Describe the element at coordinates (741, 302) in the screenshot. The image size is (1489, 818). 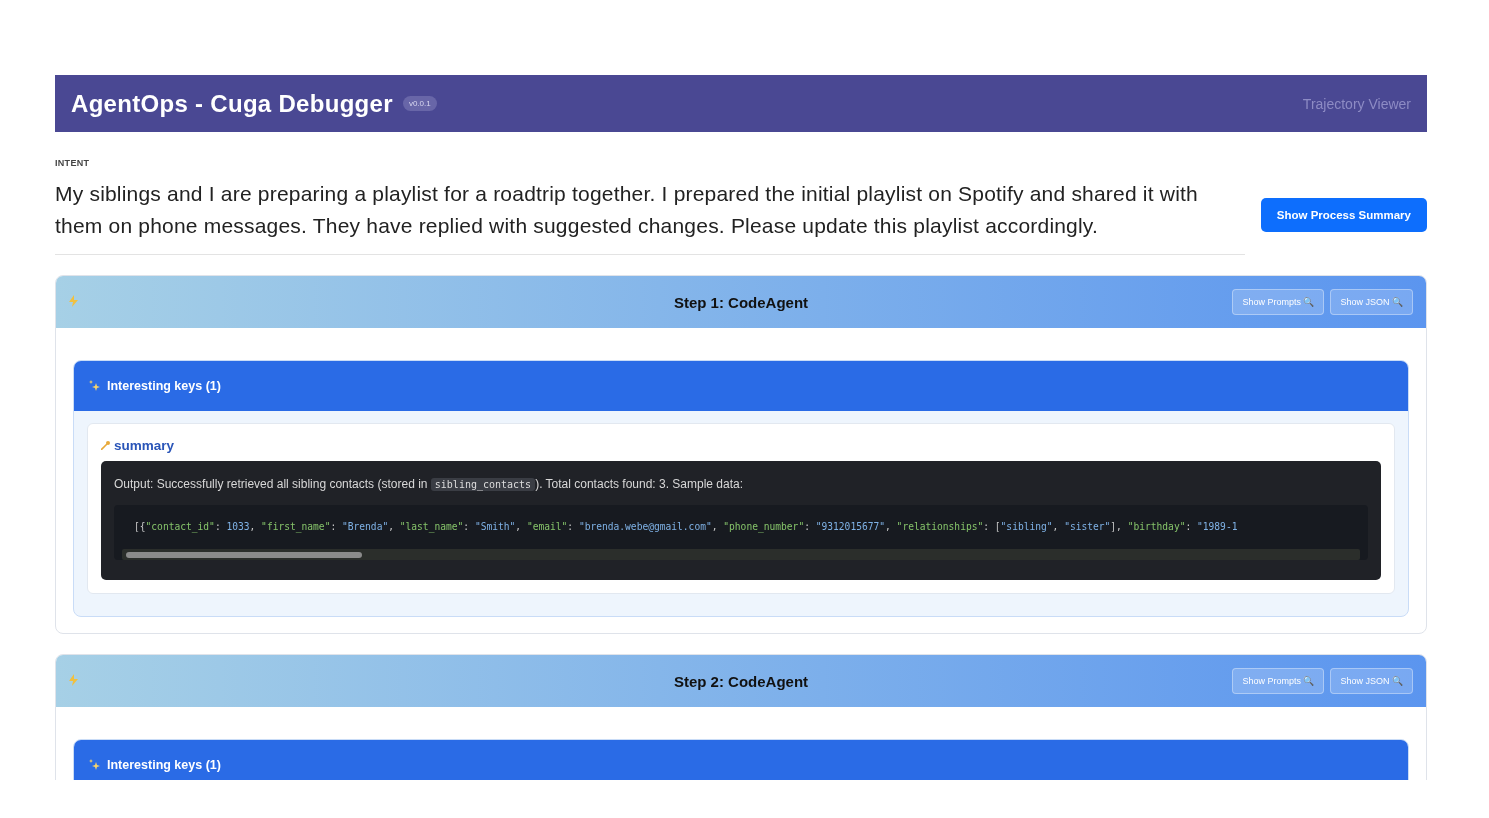
I see `step-title: Step 1: CodeAgent` at that location.